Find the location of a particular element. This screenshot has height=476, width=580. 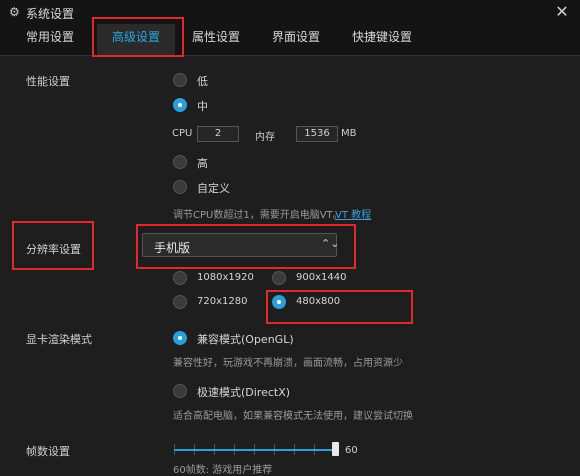

tab-property-settings: 属性设置 is located at coordinates (216, 39).